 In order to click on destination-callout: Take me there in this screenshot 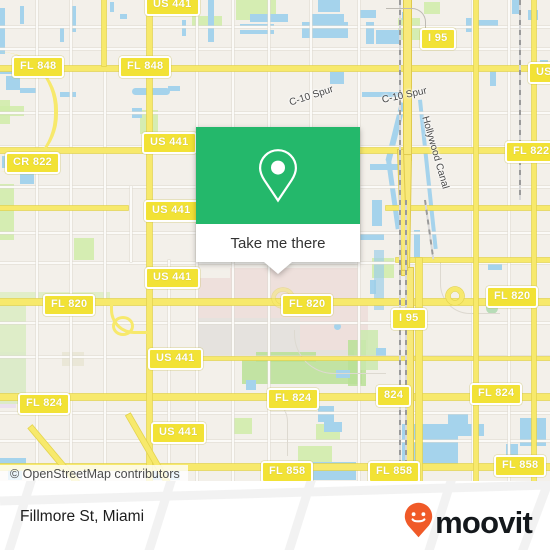, I will do `click(278, 200)`.